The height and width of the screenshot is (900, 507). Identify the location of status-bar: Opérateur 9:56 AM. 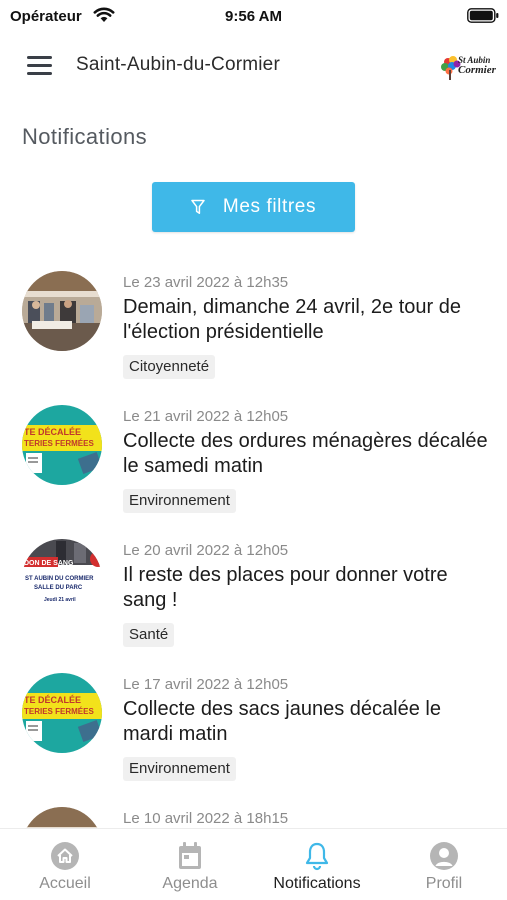
(253, 17).